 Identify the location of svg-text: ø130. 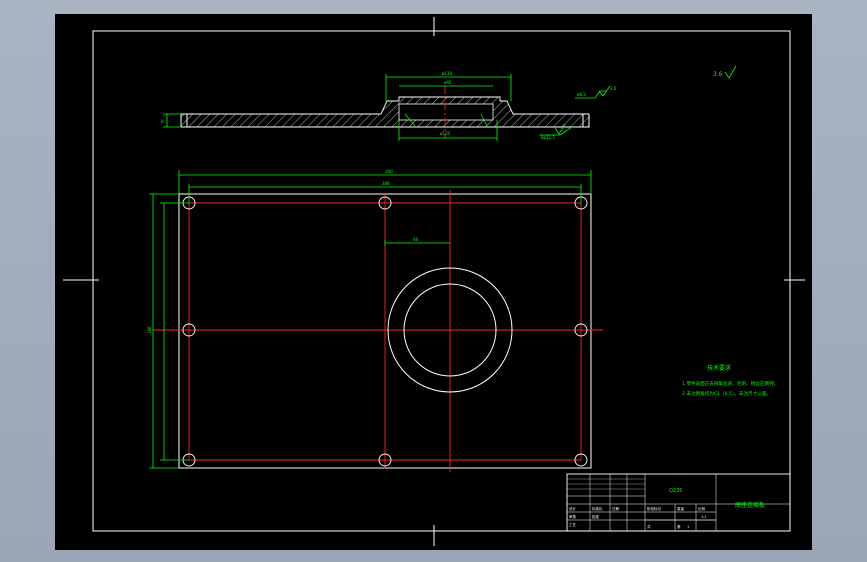
(447, 73).